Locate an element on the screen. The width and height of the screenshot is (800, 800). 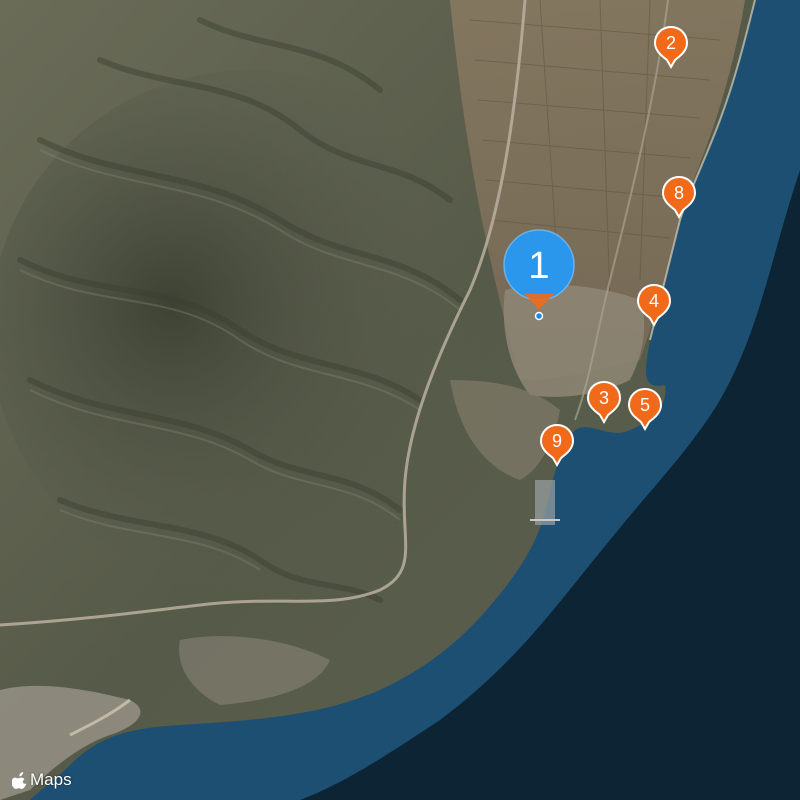
pin-label: 1 is located at coordinates (539, 266).